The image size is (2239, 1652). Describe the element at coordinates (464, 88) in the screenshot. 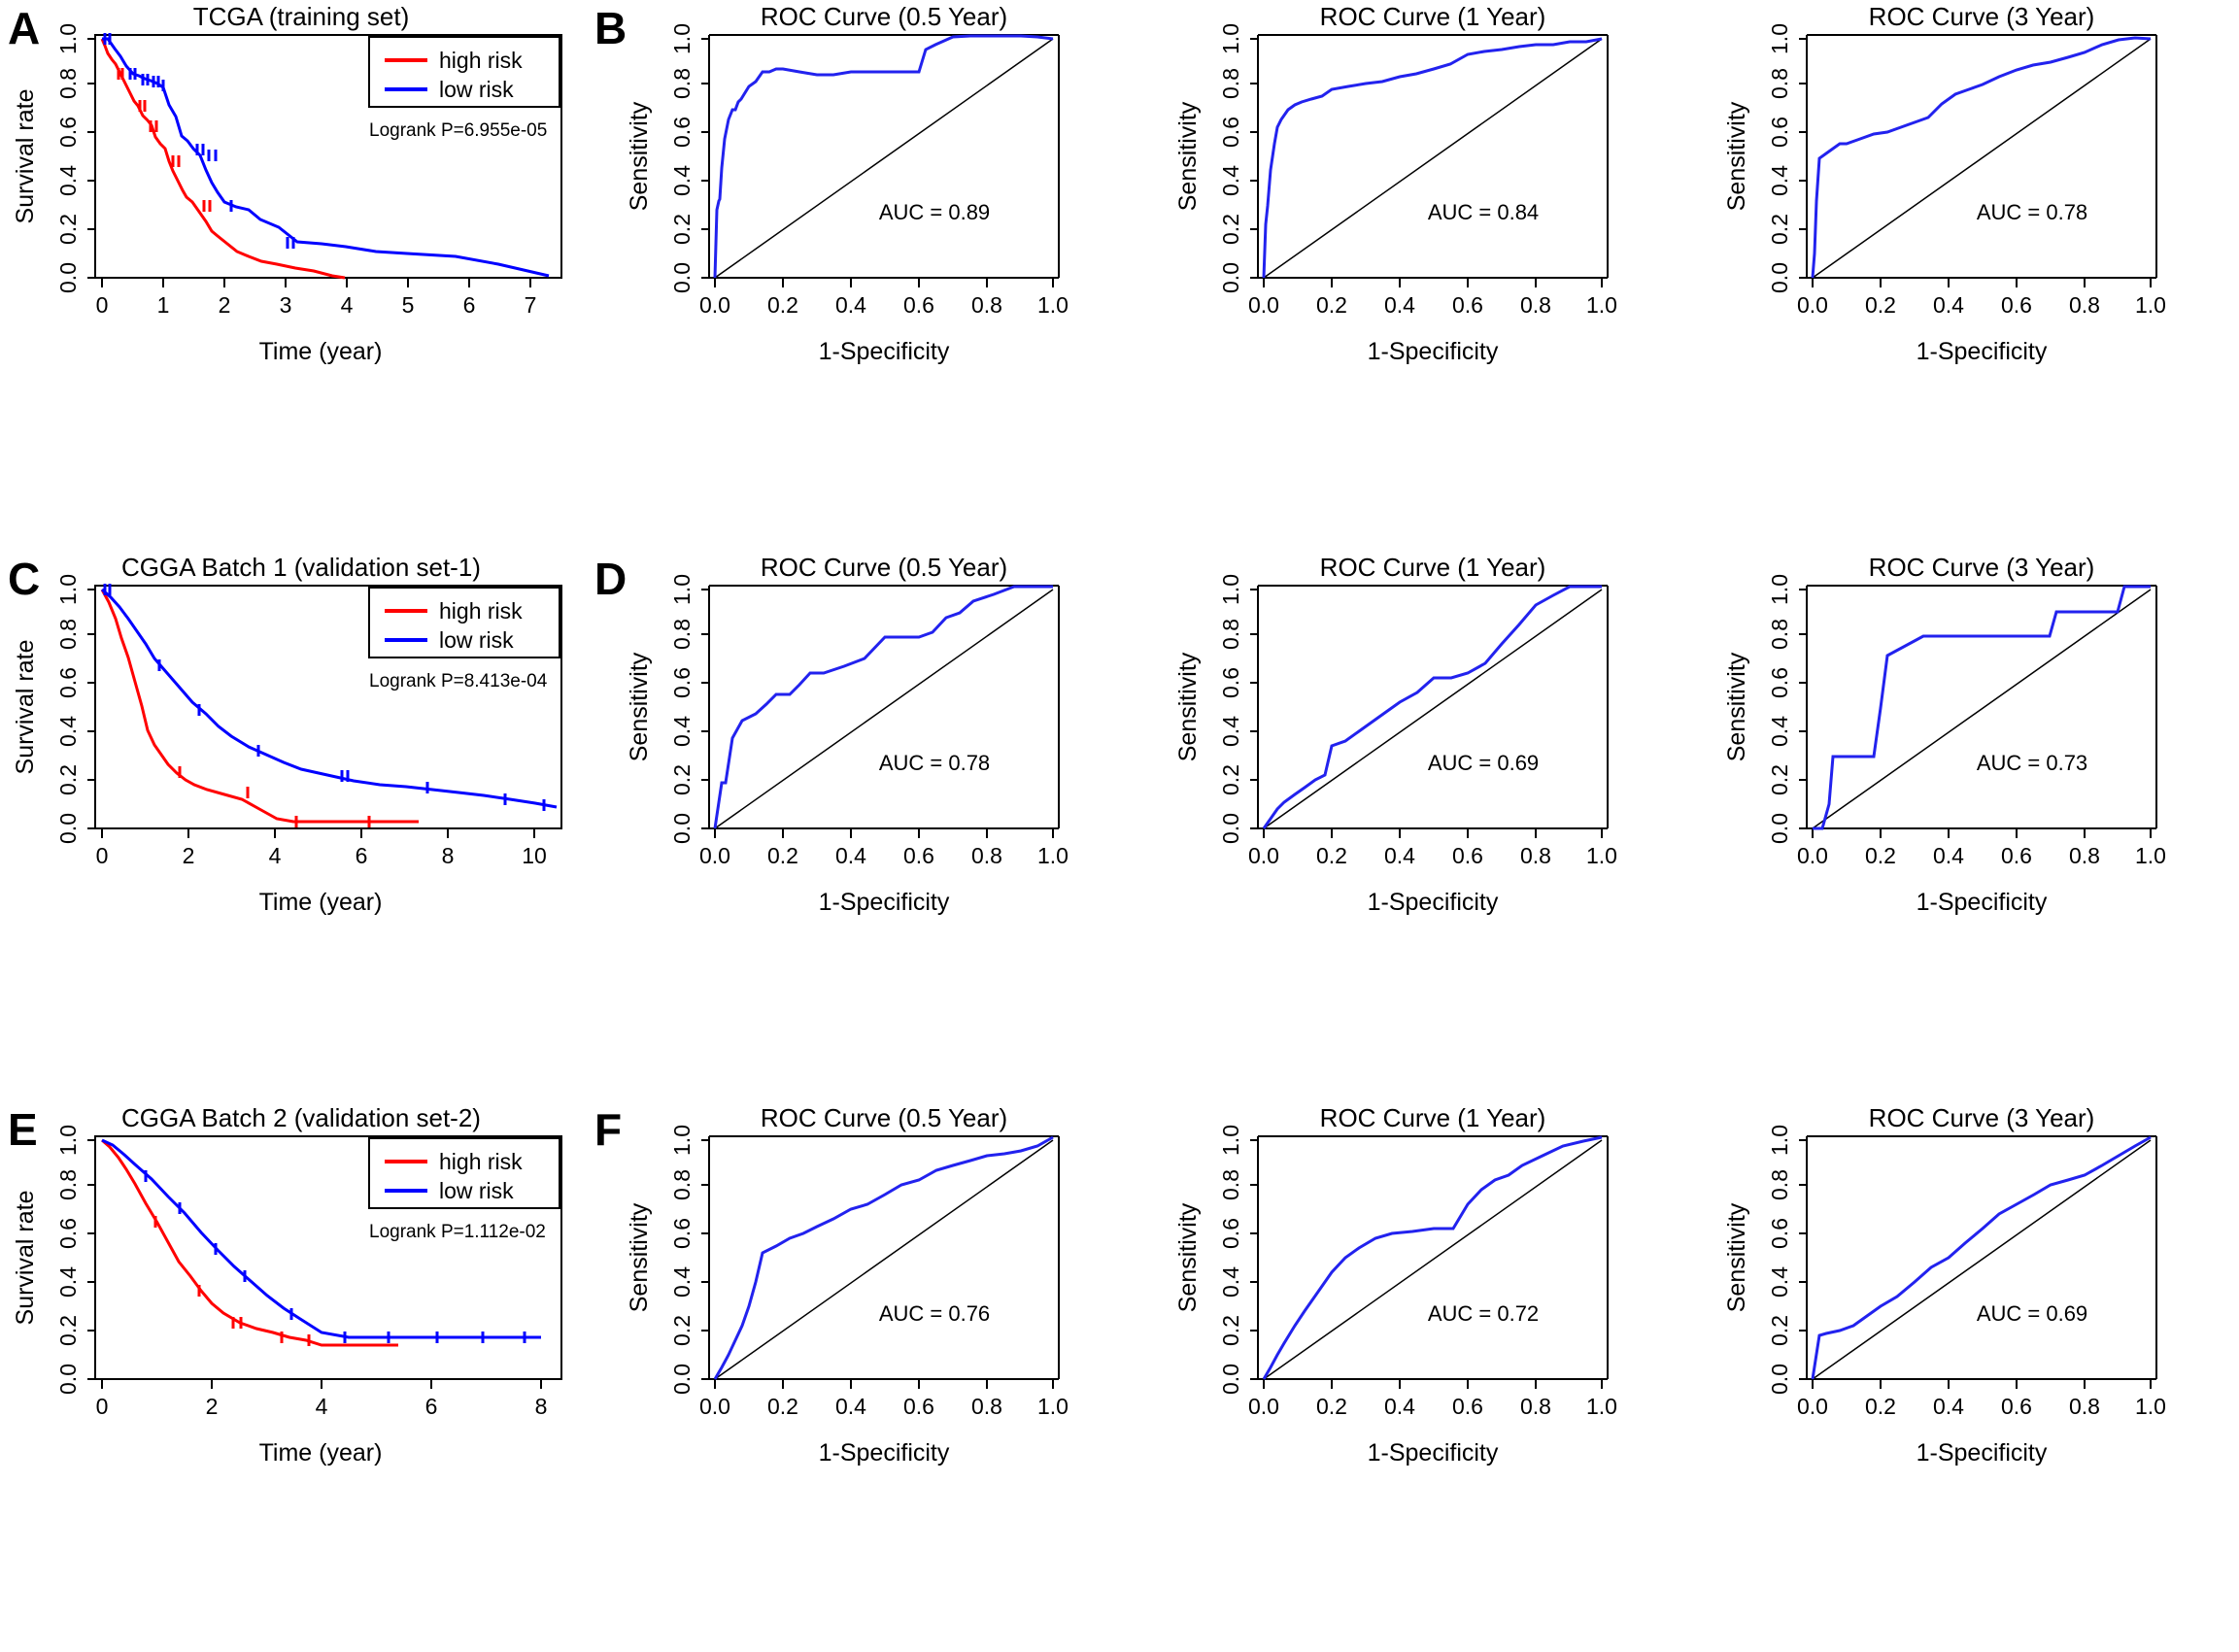

I see `legend-a: high risk low risk Logrank P=6.955e-05` at that location.